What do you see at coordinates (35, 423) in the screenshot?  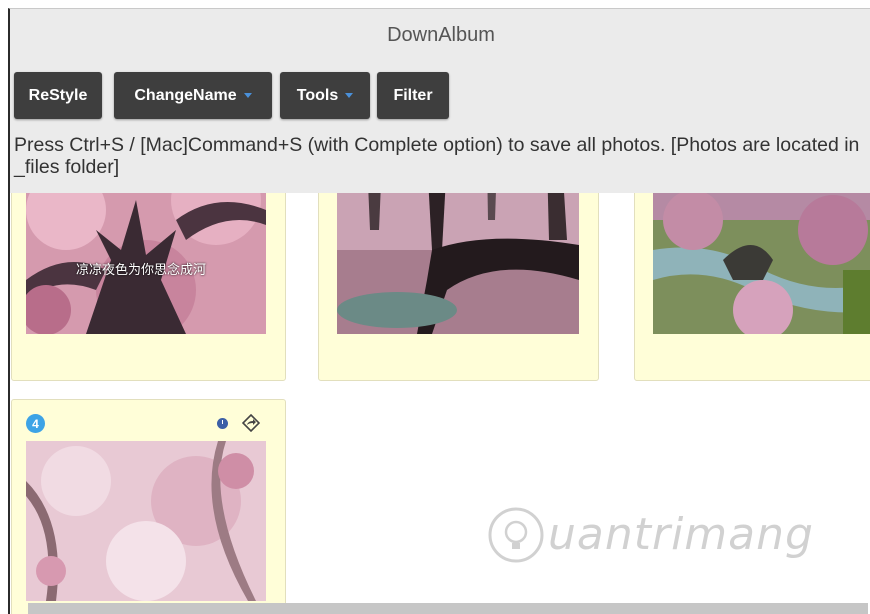 I see `photo-count-badge: 4` at bounding box center [35, 423].